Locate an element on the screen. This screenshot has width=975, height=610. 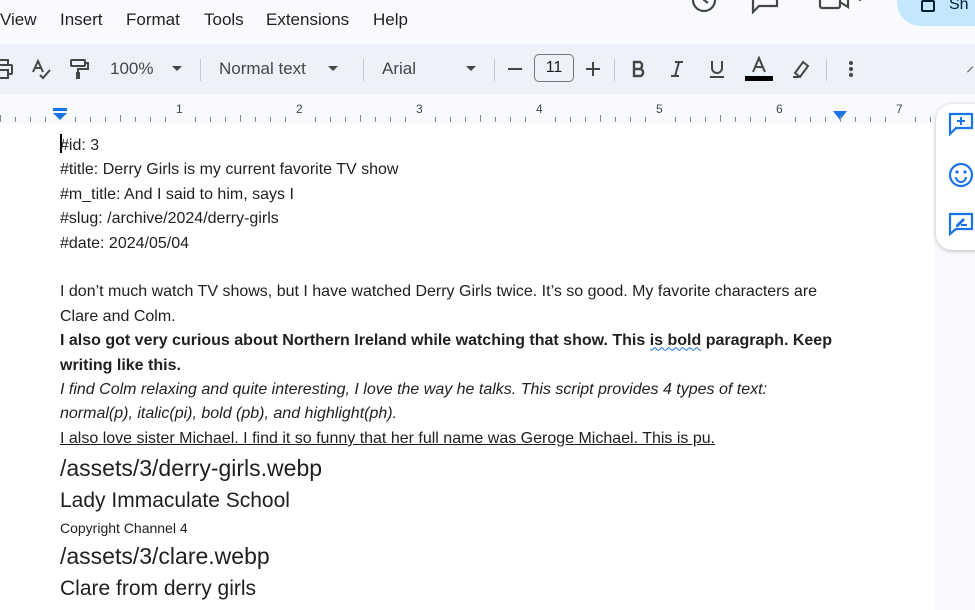
ruler-number: 7 is located at coordinates (899, 109).